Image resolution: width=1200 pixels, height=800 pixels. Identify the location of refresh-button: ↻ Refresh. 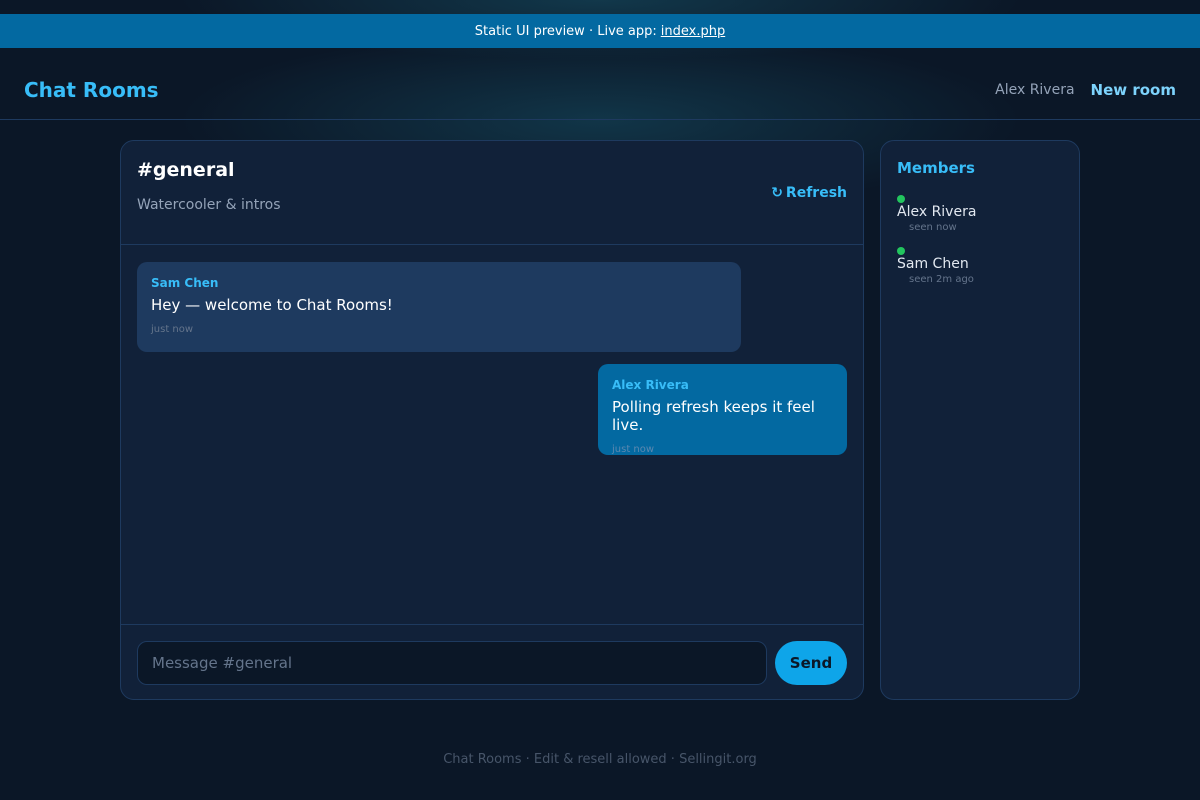
(809, 193).